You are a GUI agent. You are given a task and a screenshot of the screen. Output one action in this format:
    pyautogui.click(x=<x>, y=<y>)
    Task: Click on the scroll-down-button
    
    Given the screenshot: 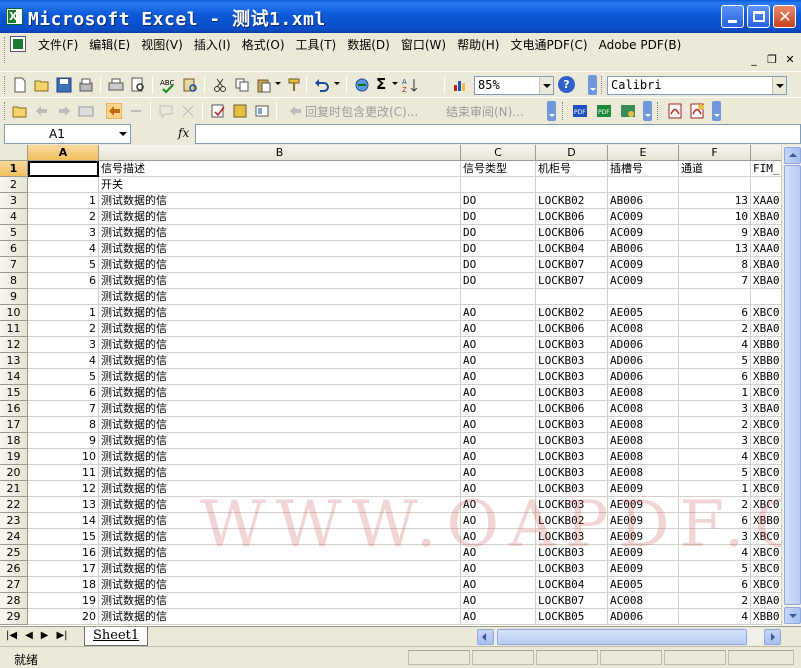 What is the action you would take?
    pyautogui.click(x=792, y=615)
    